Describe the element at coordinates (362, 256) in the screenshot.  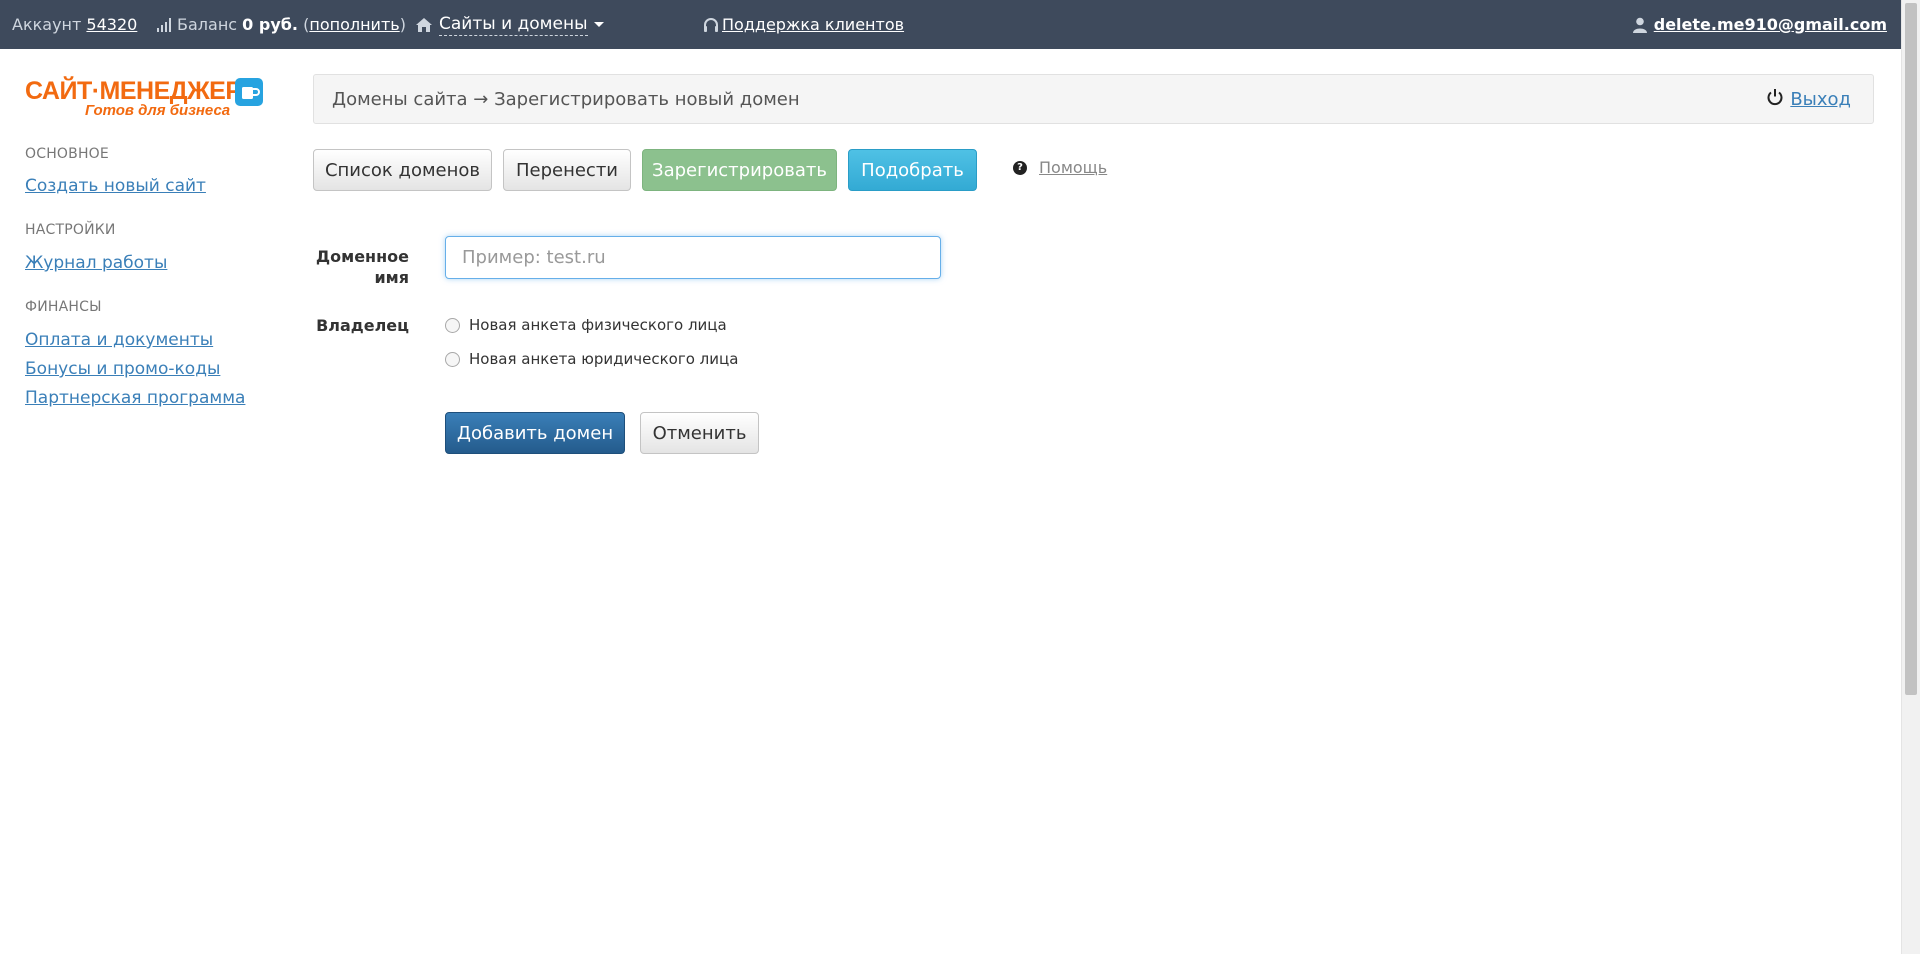
I see `domain-name-label-line1: Доменное` at that location.